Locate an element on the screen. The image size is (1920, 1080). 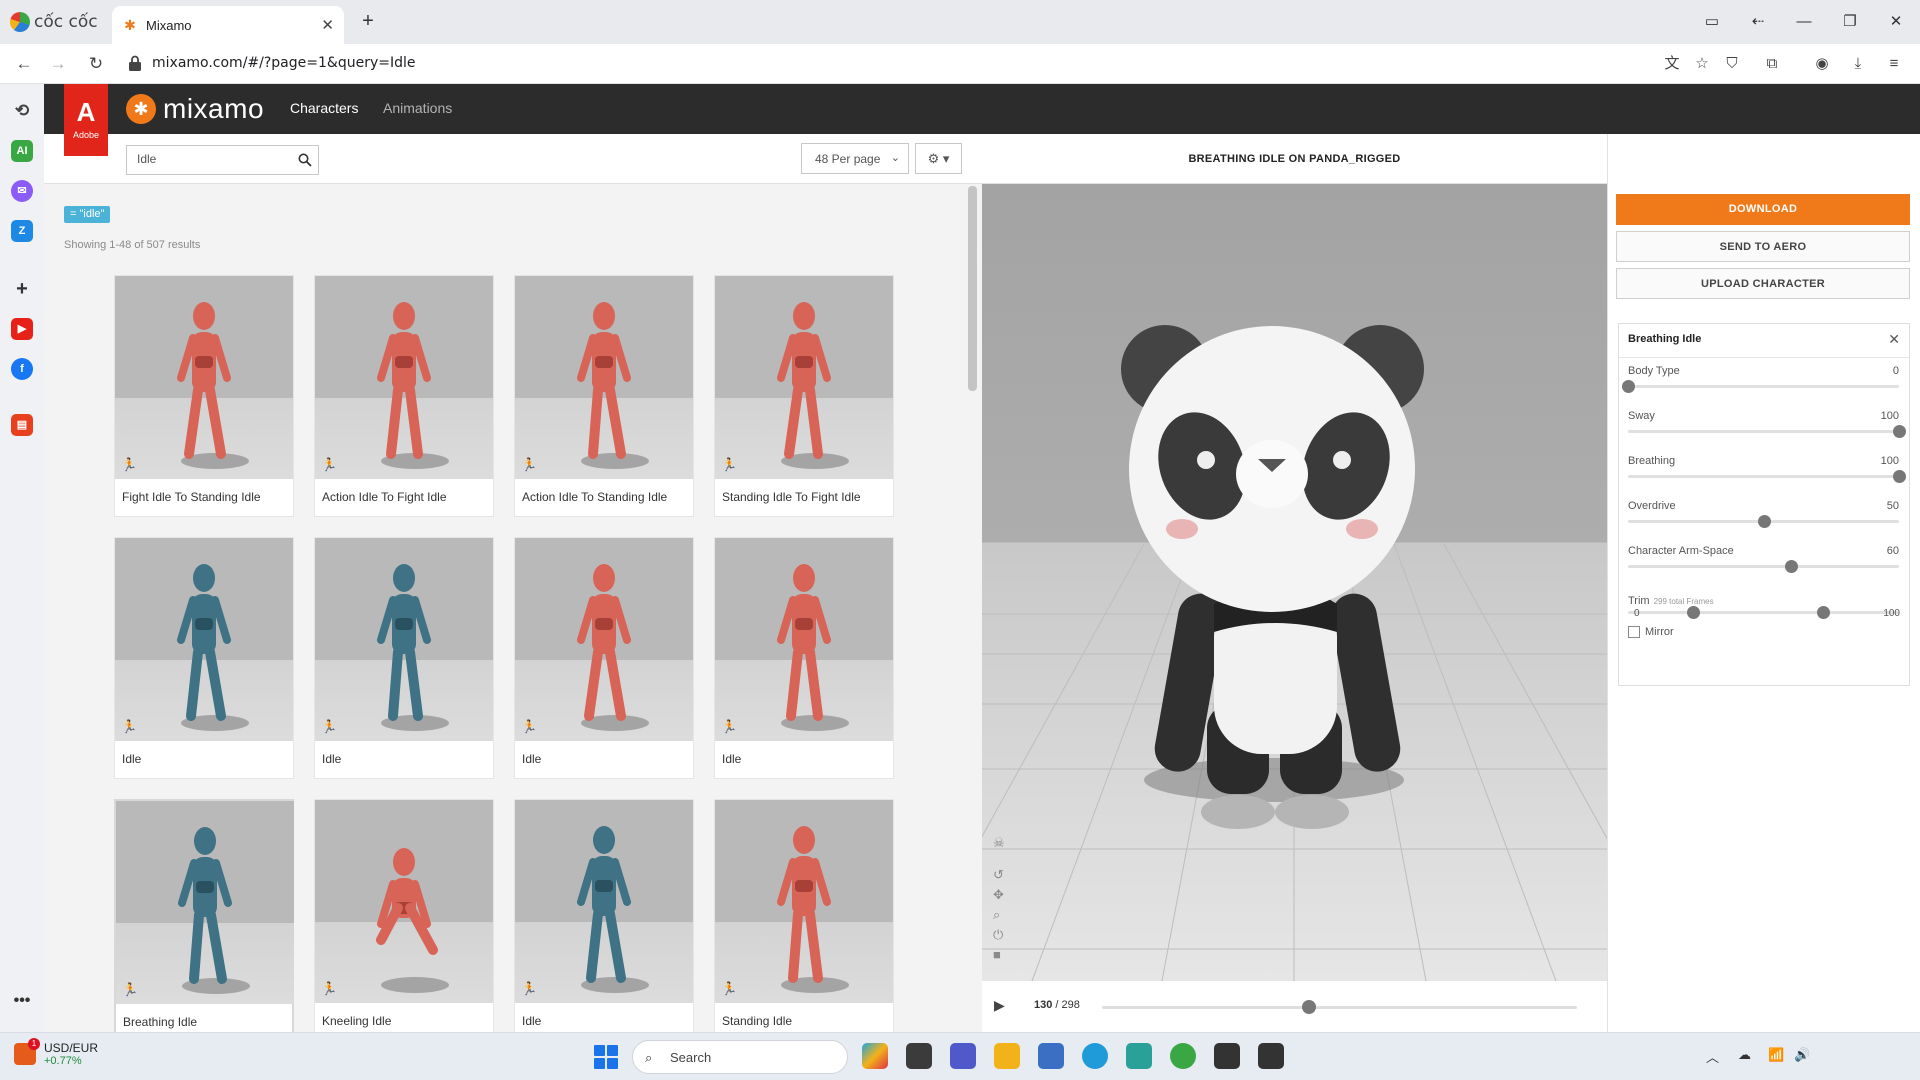
unity-hub-icon is located at coordinates (1271, 1056).